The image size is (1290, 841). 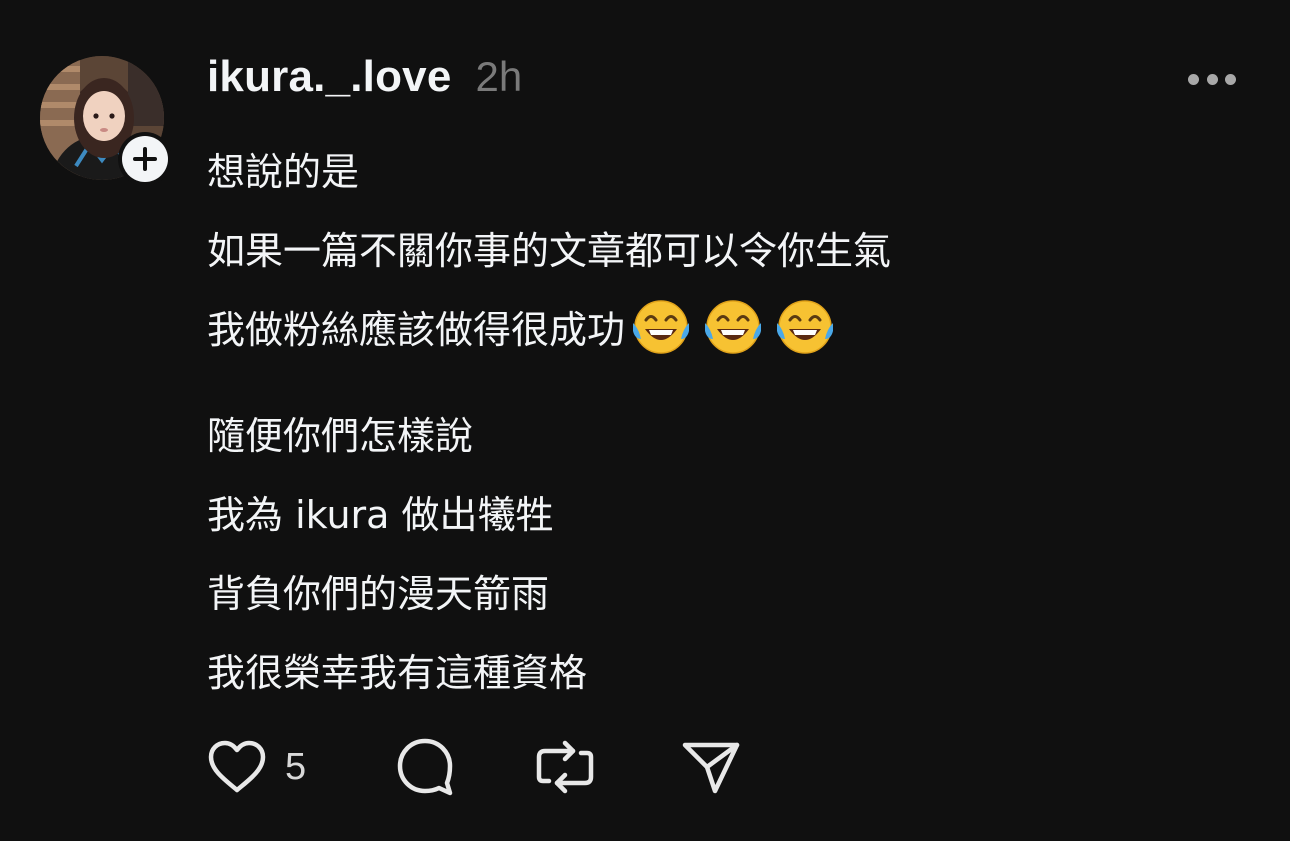 I want to click on post-line-3-text: 我做粉絲應該做得很成功, so click(x=416, y=330).